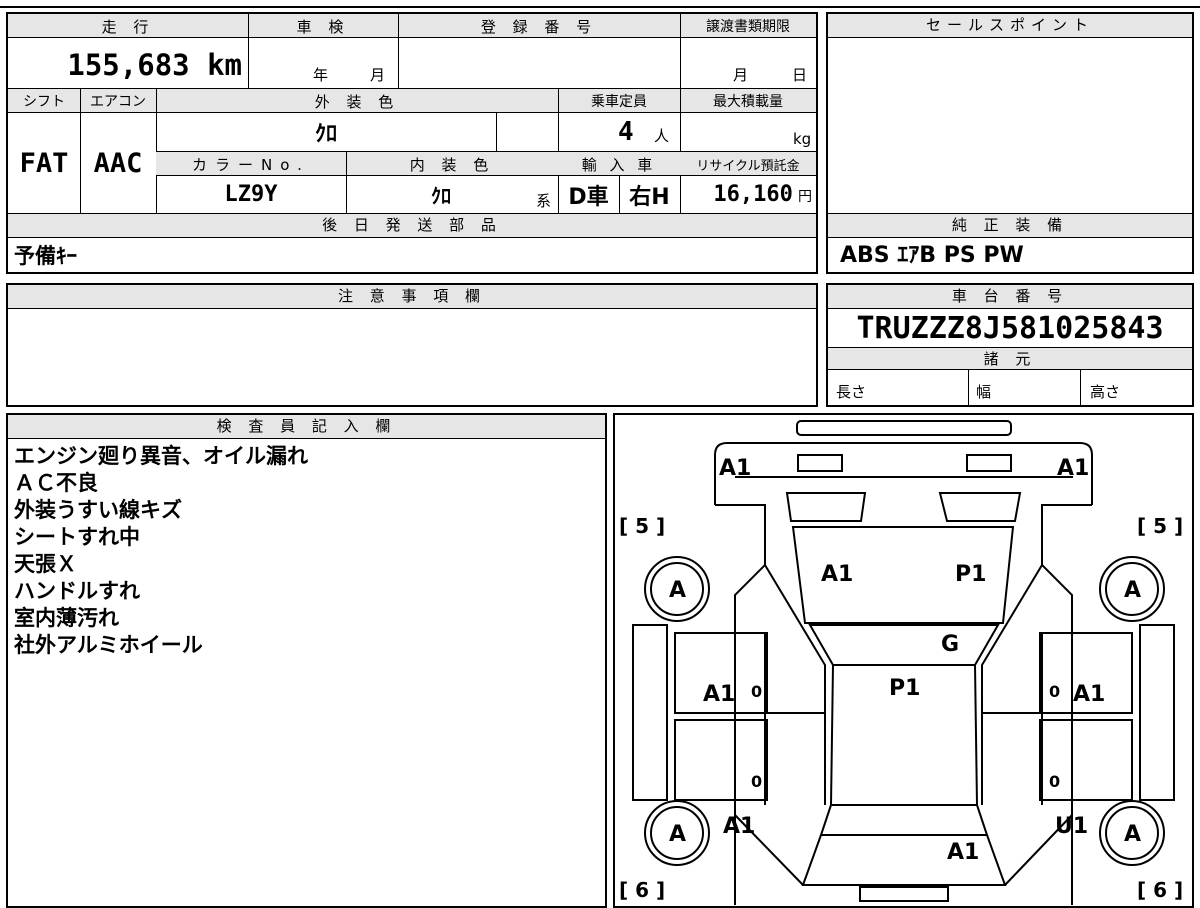 This screenshot has height=908, width=1200. What do you see at coordinates (1071, 826) in the screenshot?
I see `label-rear-right: U1` at bounding box center [1071, 826].